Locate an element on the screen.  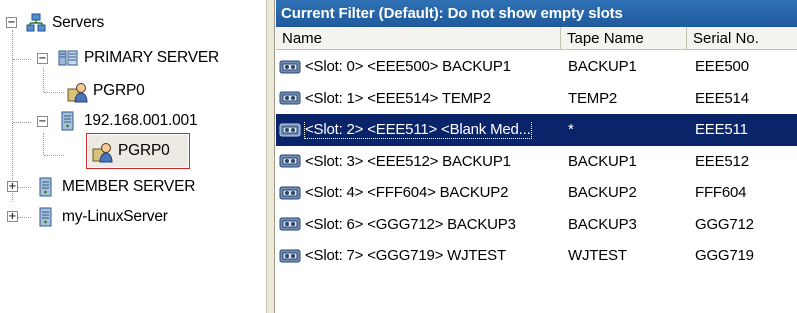
serial-no-cell: EEE512 is located at coordinates (722, 161).